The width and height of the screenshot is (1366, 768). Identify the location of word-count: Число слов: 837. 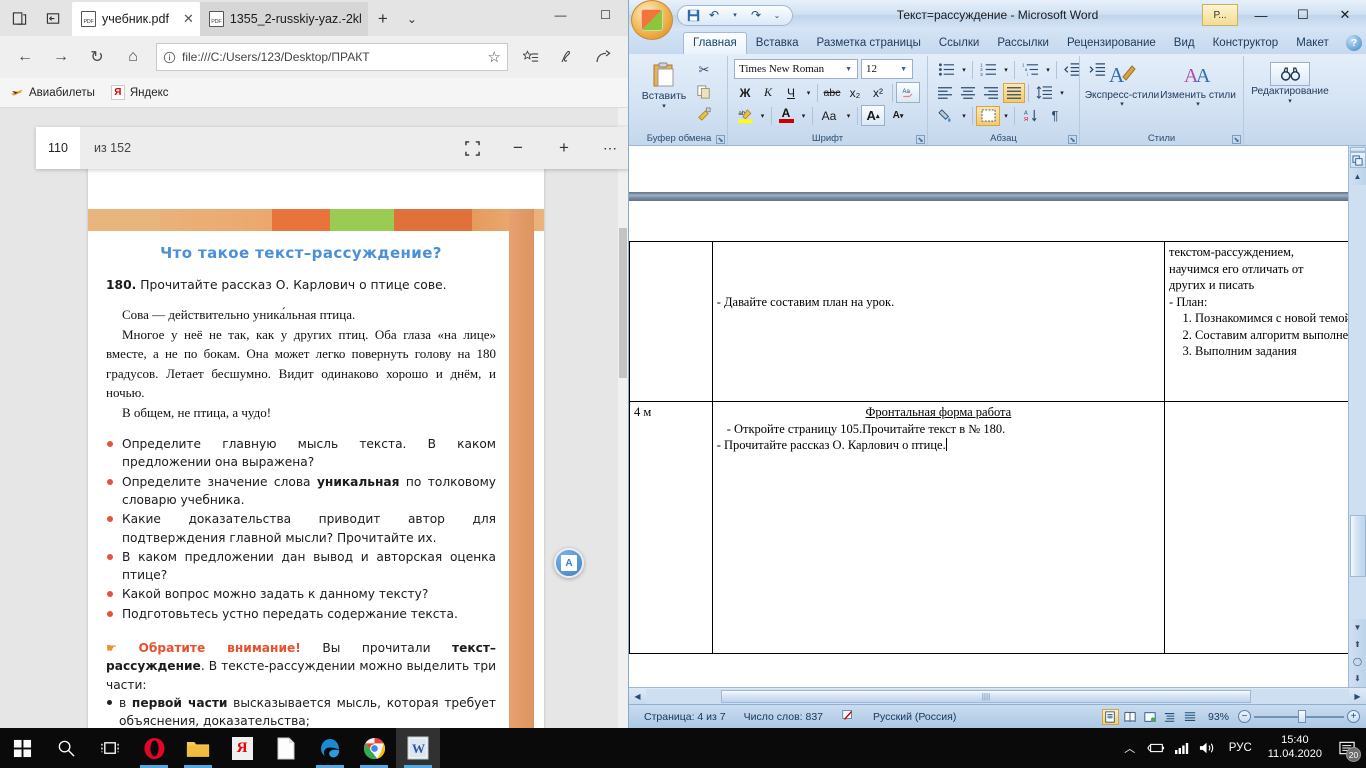
(783, 717).